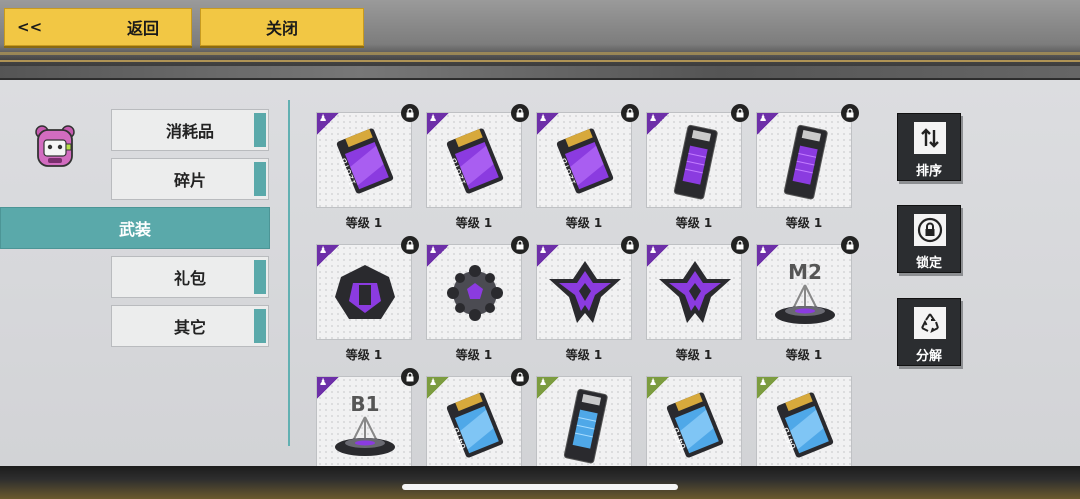  I want to click on category-label: 礼包, so click(189, 278).